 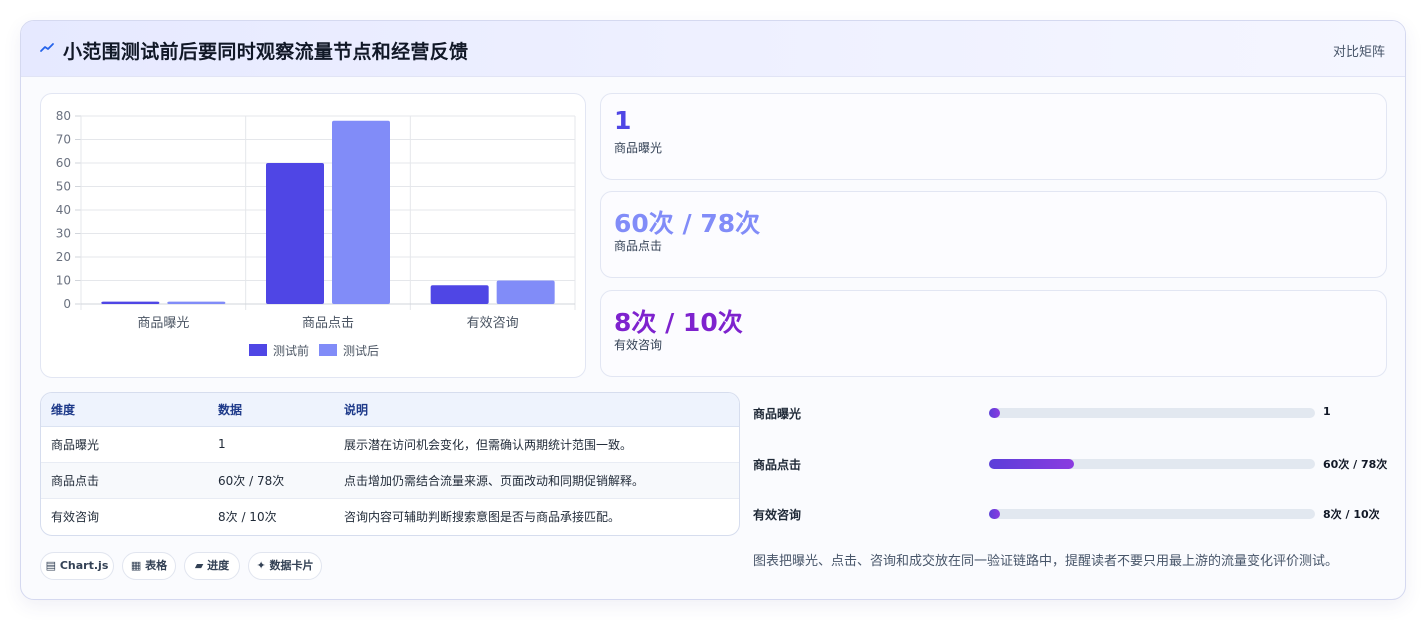 I want to click on kpi-label: 有效咨询, so click(x=638, y=345).